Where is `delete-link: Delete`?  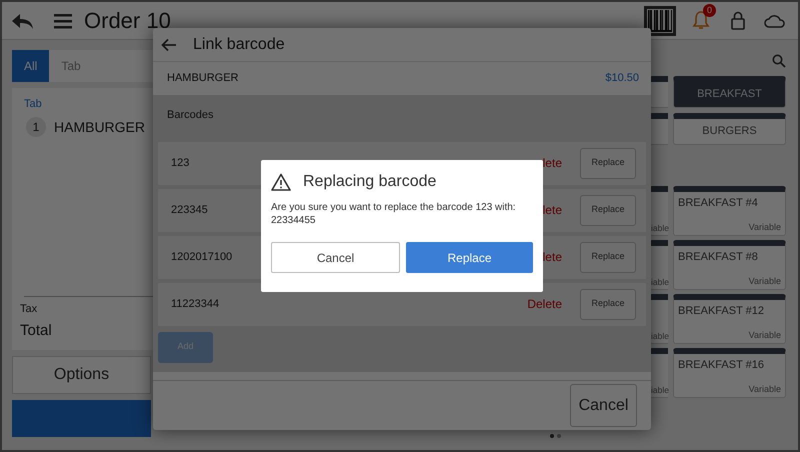 delete-link: Delete is located at coordinates (544, 304).